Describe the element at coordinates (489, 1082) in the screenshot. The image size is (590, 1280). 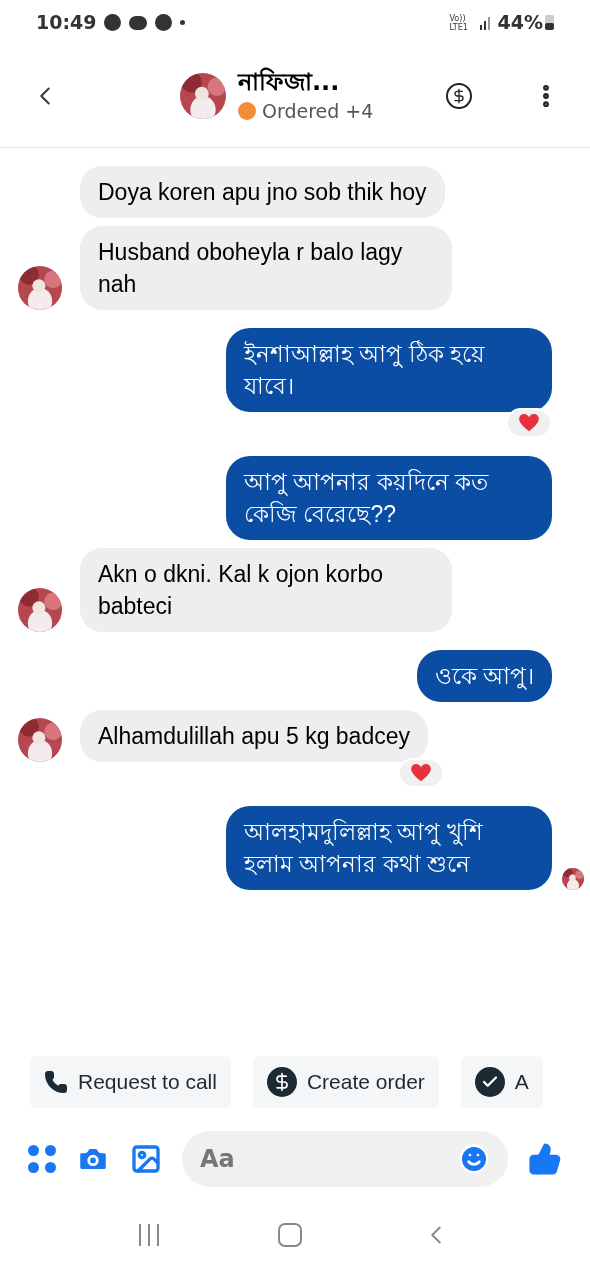
I see `check-icon` at that location.